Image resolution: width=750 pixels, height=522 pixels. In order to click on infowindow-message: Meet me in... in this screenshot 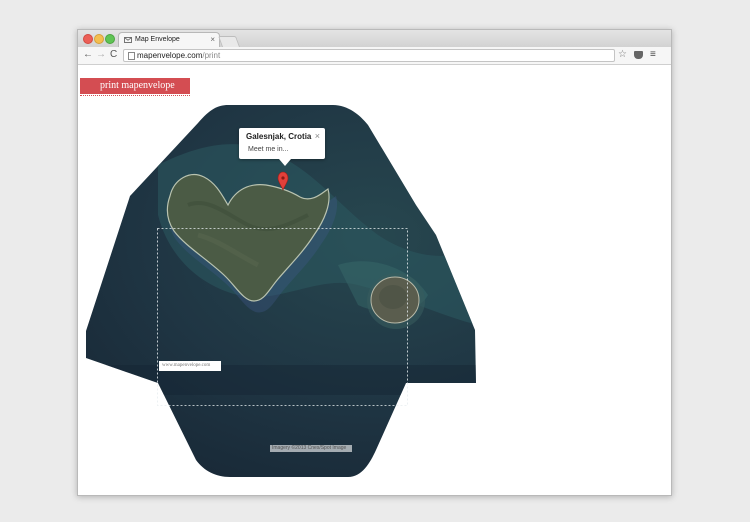, I will do `click(268, 149)`.